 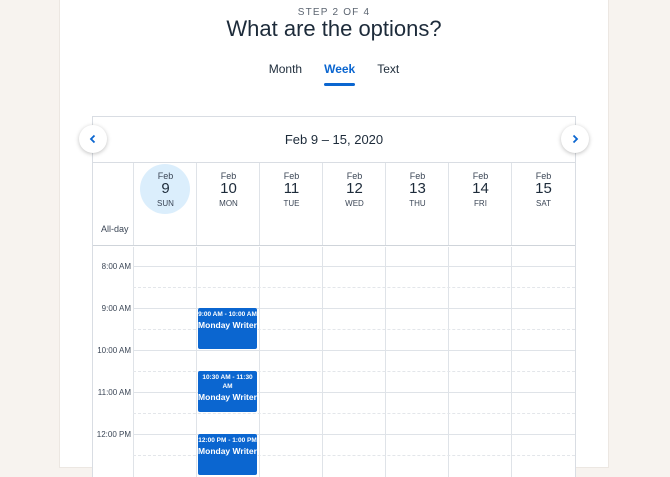 I want to click on day-header-mon: Feb 10 MON, so click(x=228, y=204).